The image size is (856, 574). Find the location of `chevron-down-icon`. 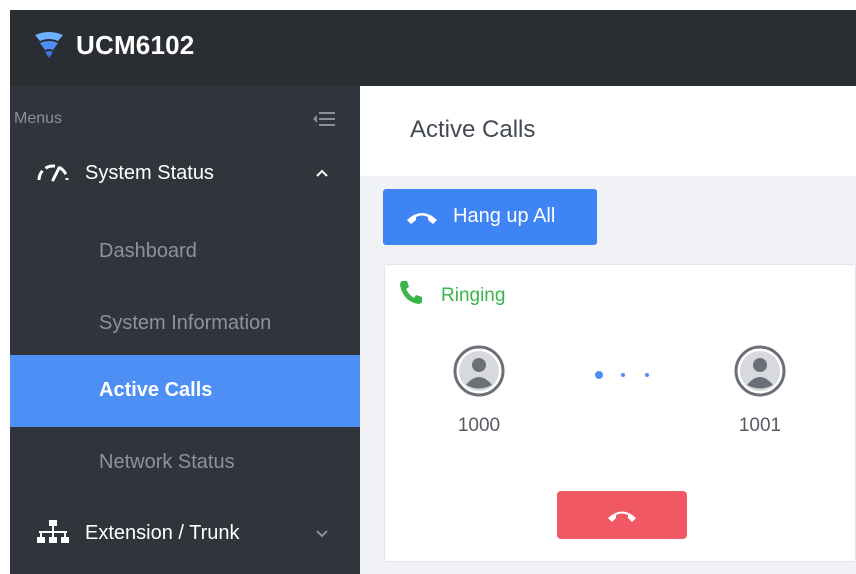

chevron-down-icon is located at coordinates (322, 534).